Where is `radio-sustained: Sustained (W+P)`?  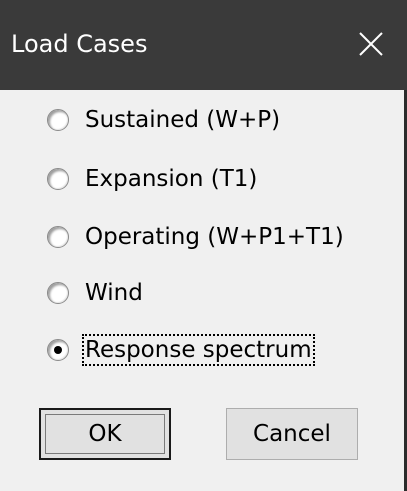 radio-sustained: Sustained (W+P) is located at coordinates (164, 120).